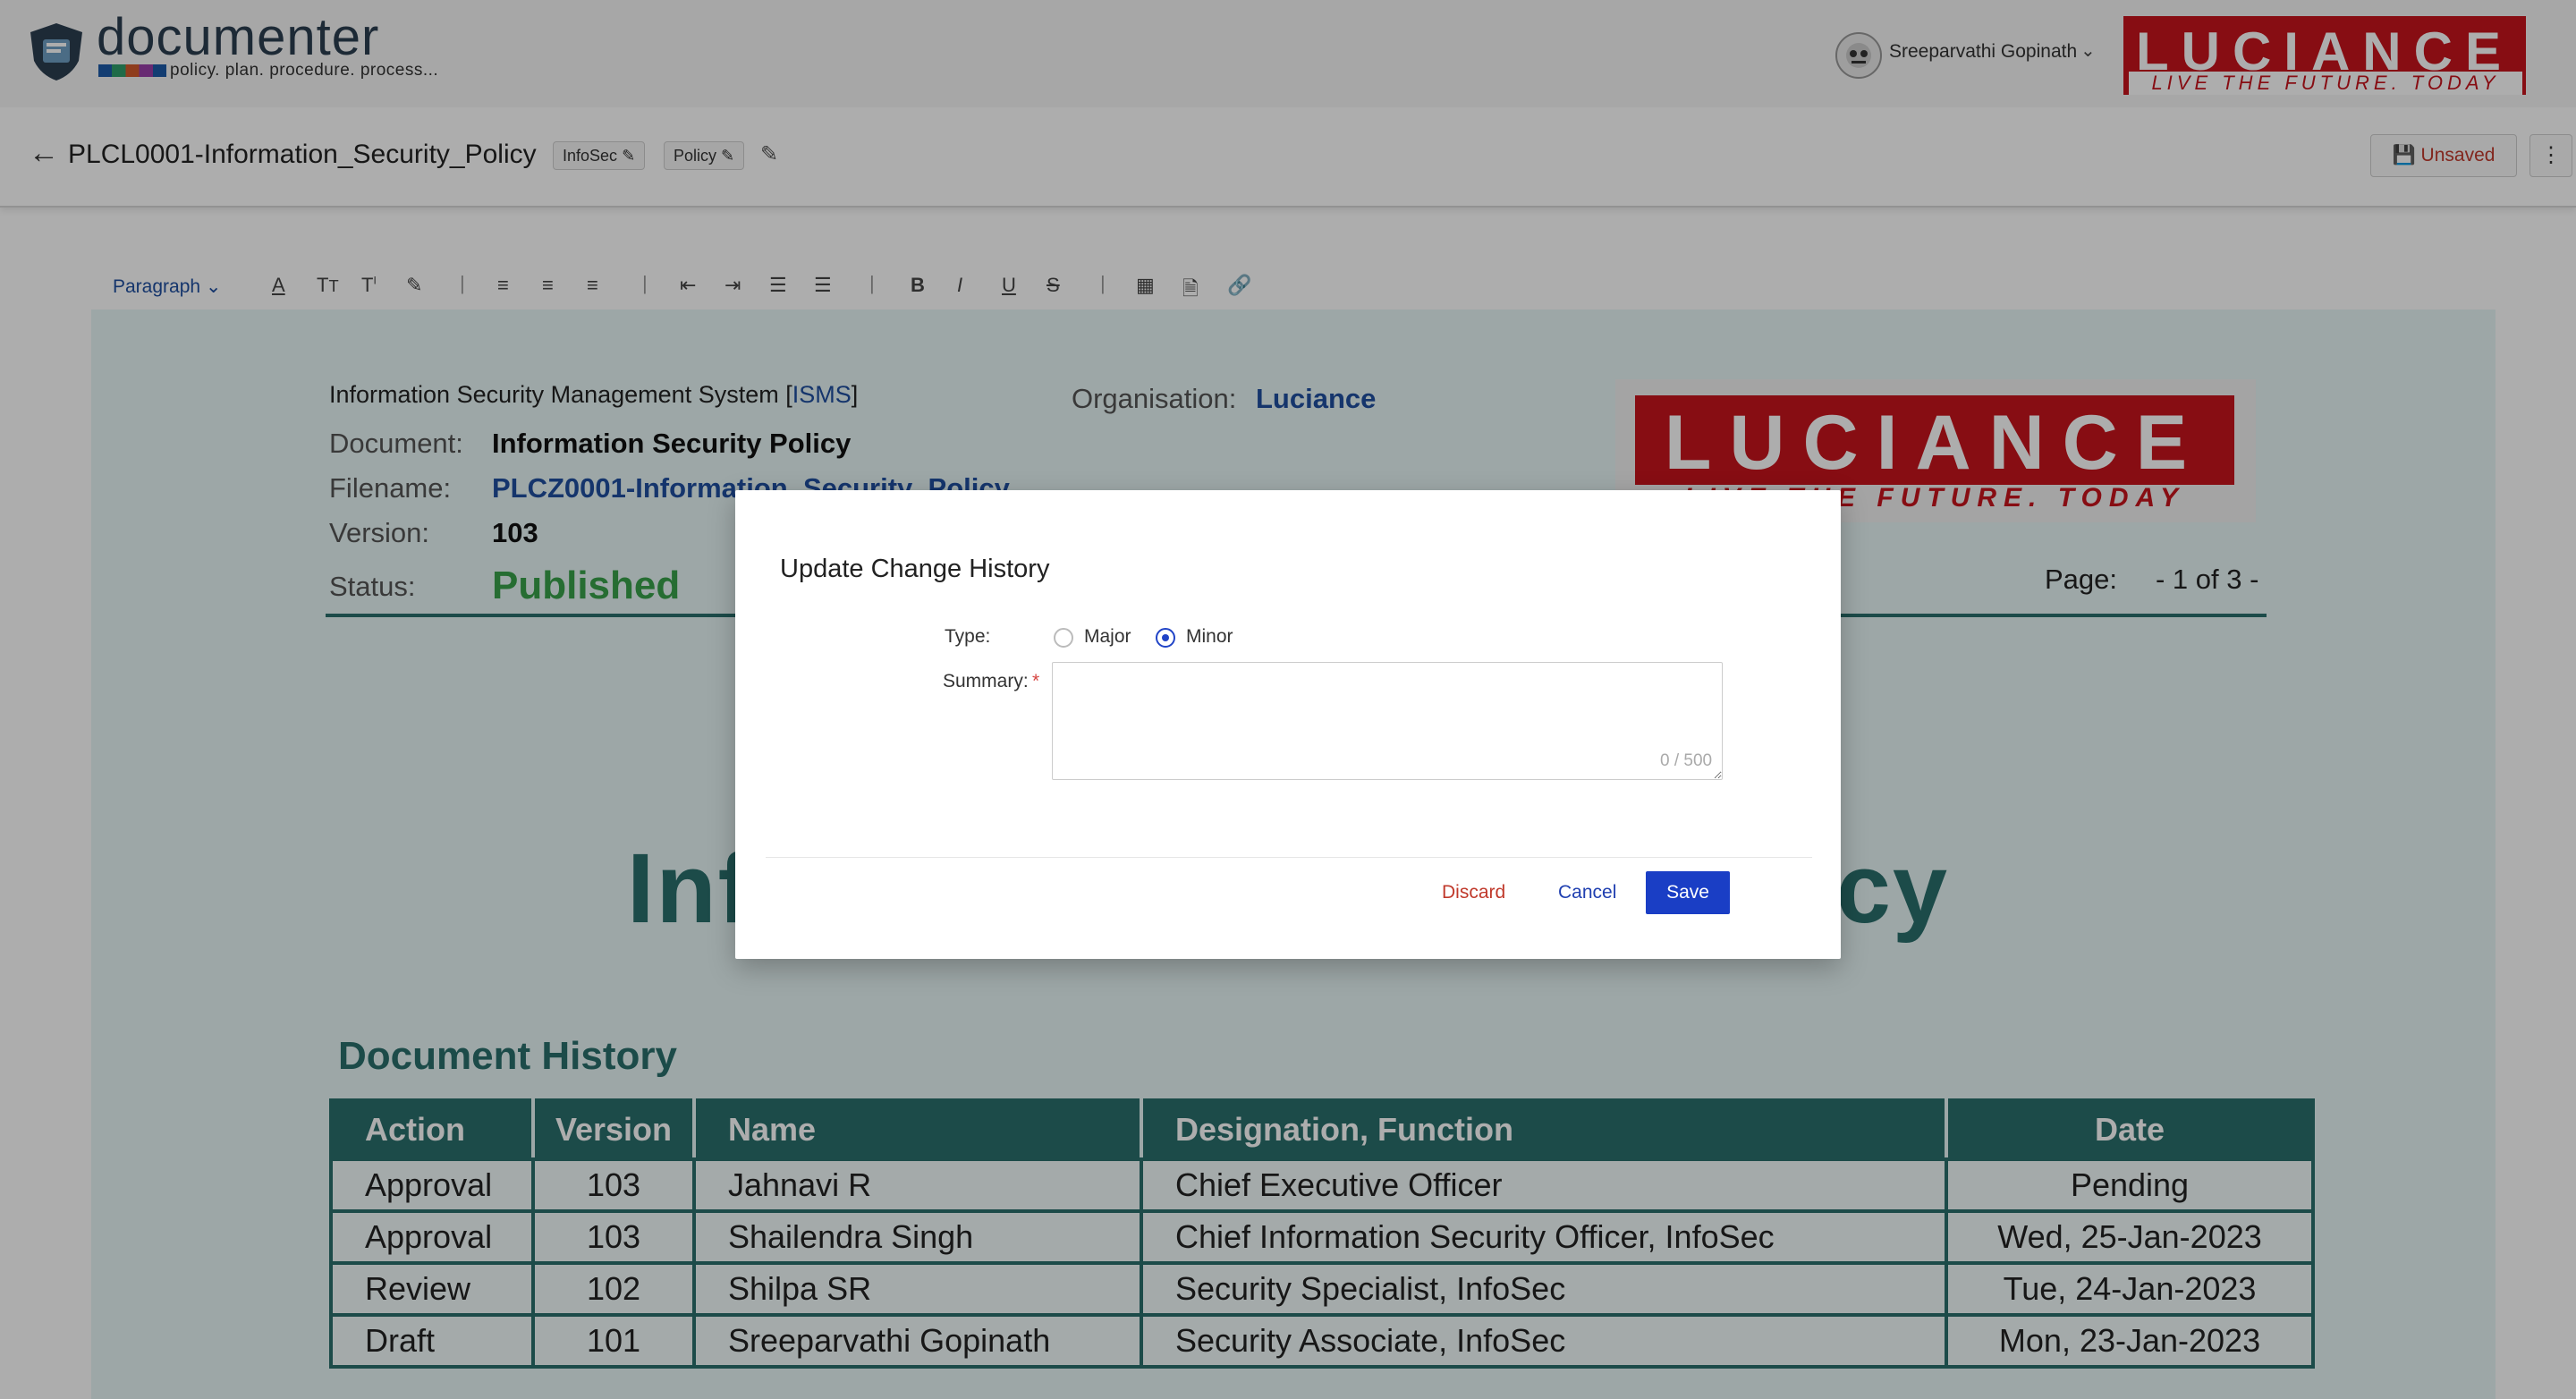 This screenshot has height=1399, width=2576. What do you see at coordinates (1209, 637) in the screenshot?
I see `radio-minor-label: Minor` at bounding box center [1209, 637].